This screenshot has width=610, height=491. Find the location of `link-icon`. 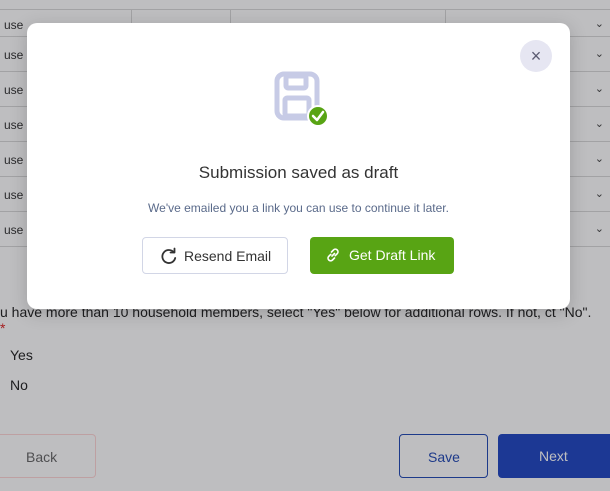

link-icon is located at coordinates (333, 255).